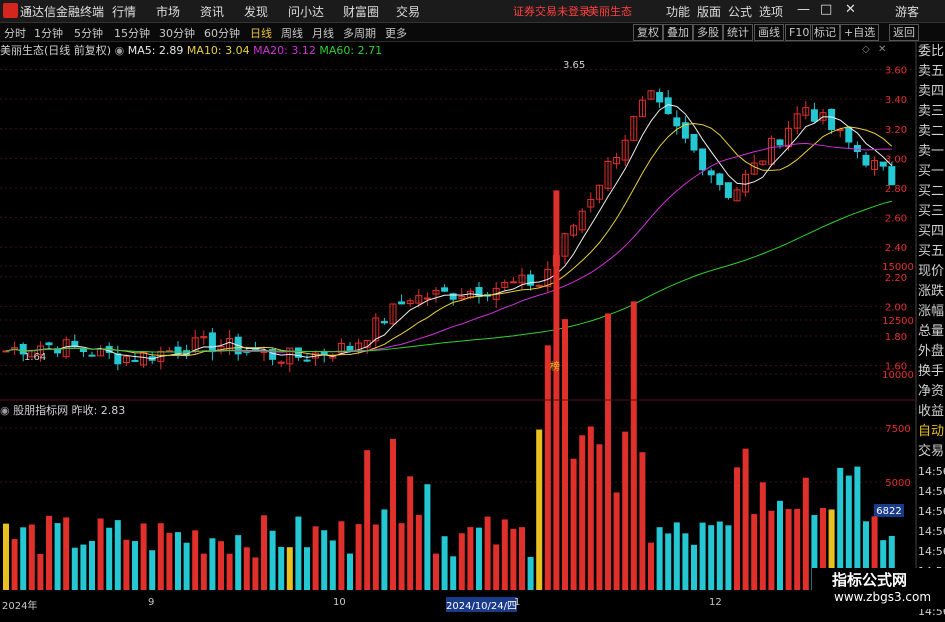  What do you see at coordinates (931, 312) in the screenshot?
I see `side-item-13: 涨幅` at bounding box center [931, 312].